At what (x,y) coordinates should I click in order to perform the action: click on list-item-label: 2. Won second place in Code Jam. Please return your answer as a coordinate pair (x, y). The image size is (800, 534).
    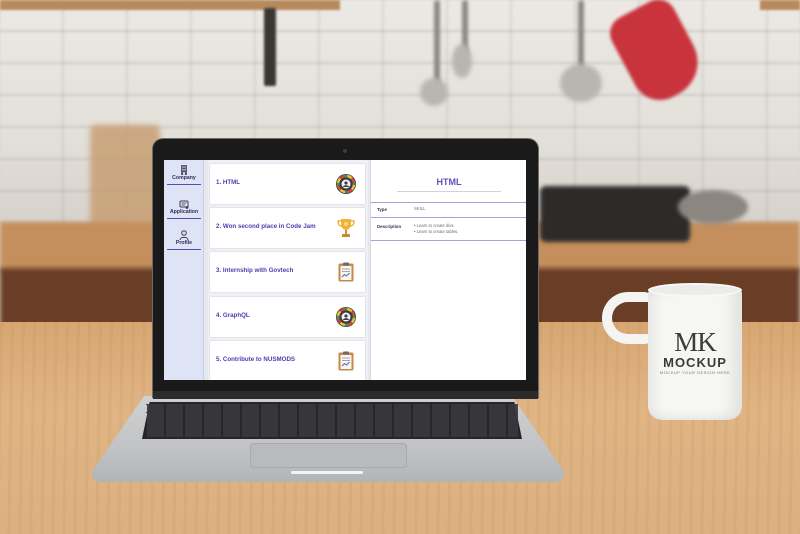
    Looking at the image, I should click on (266, 226).